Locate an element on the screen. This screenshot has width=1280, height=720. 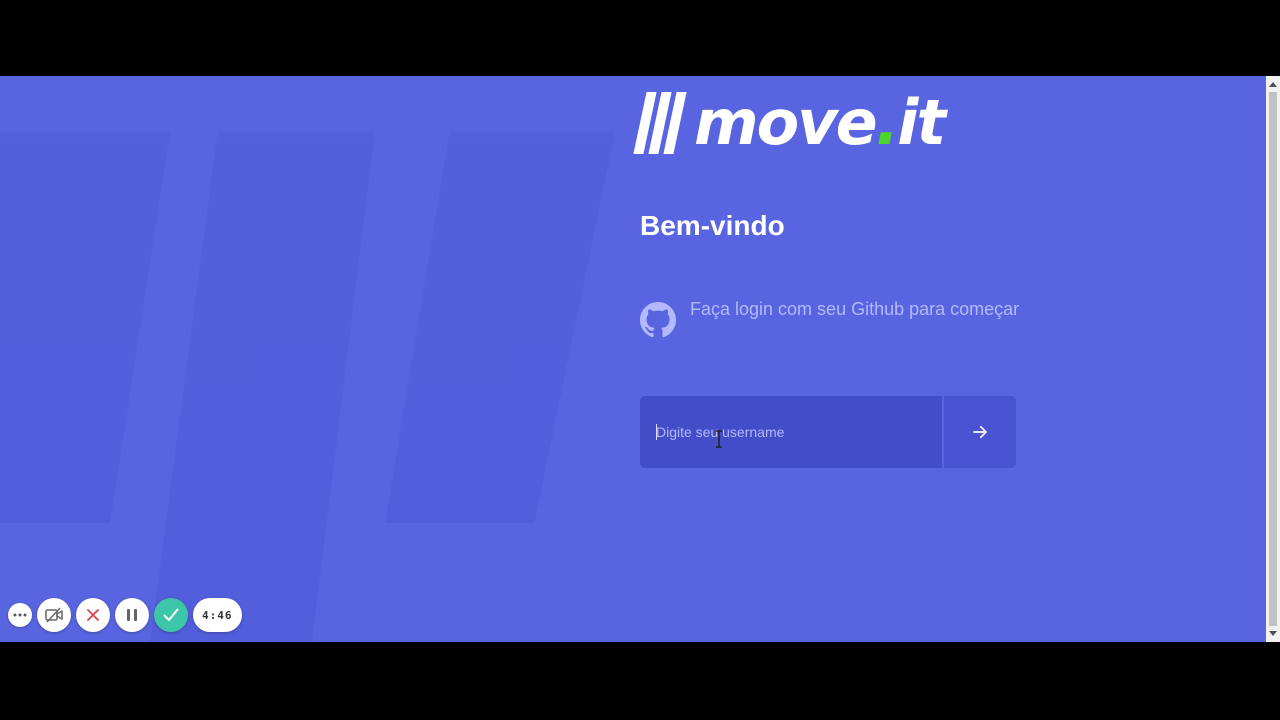
scroll-down-icon is located at coordinates (1273, 633).